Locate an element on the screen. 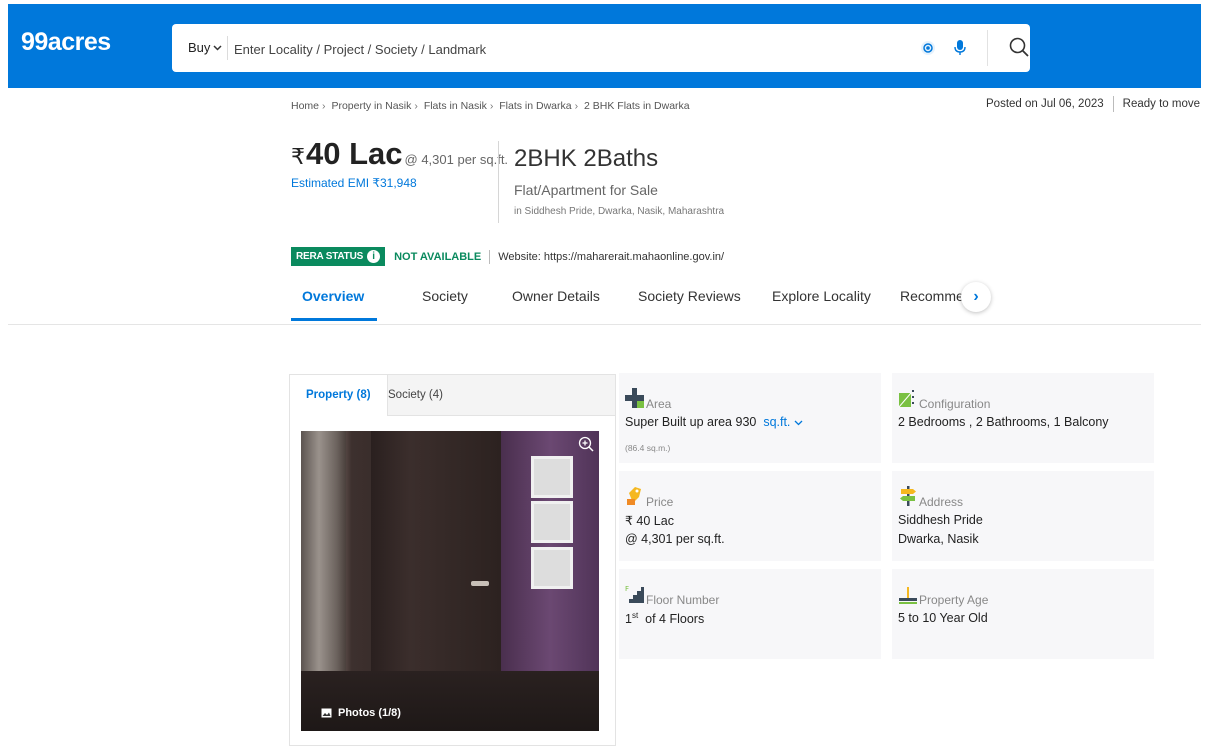 The height and width of the screenshot is (746, 1209). photo-gallery: Property (8) Society (4) Photos (1/8) is located at coordinates (452, 560).